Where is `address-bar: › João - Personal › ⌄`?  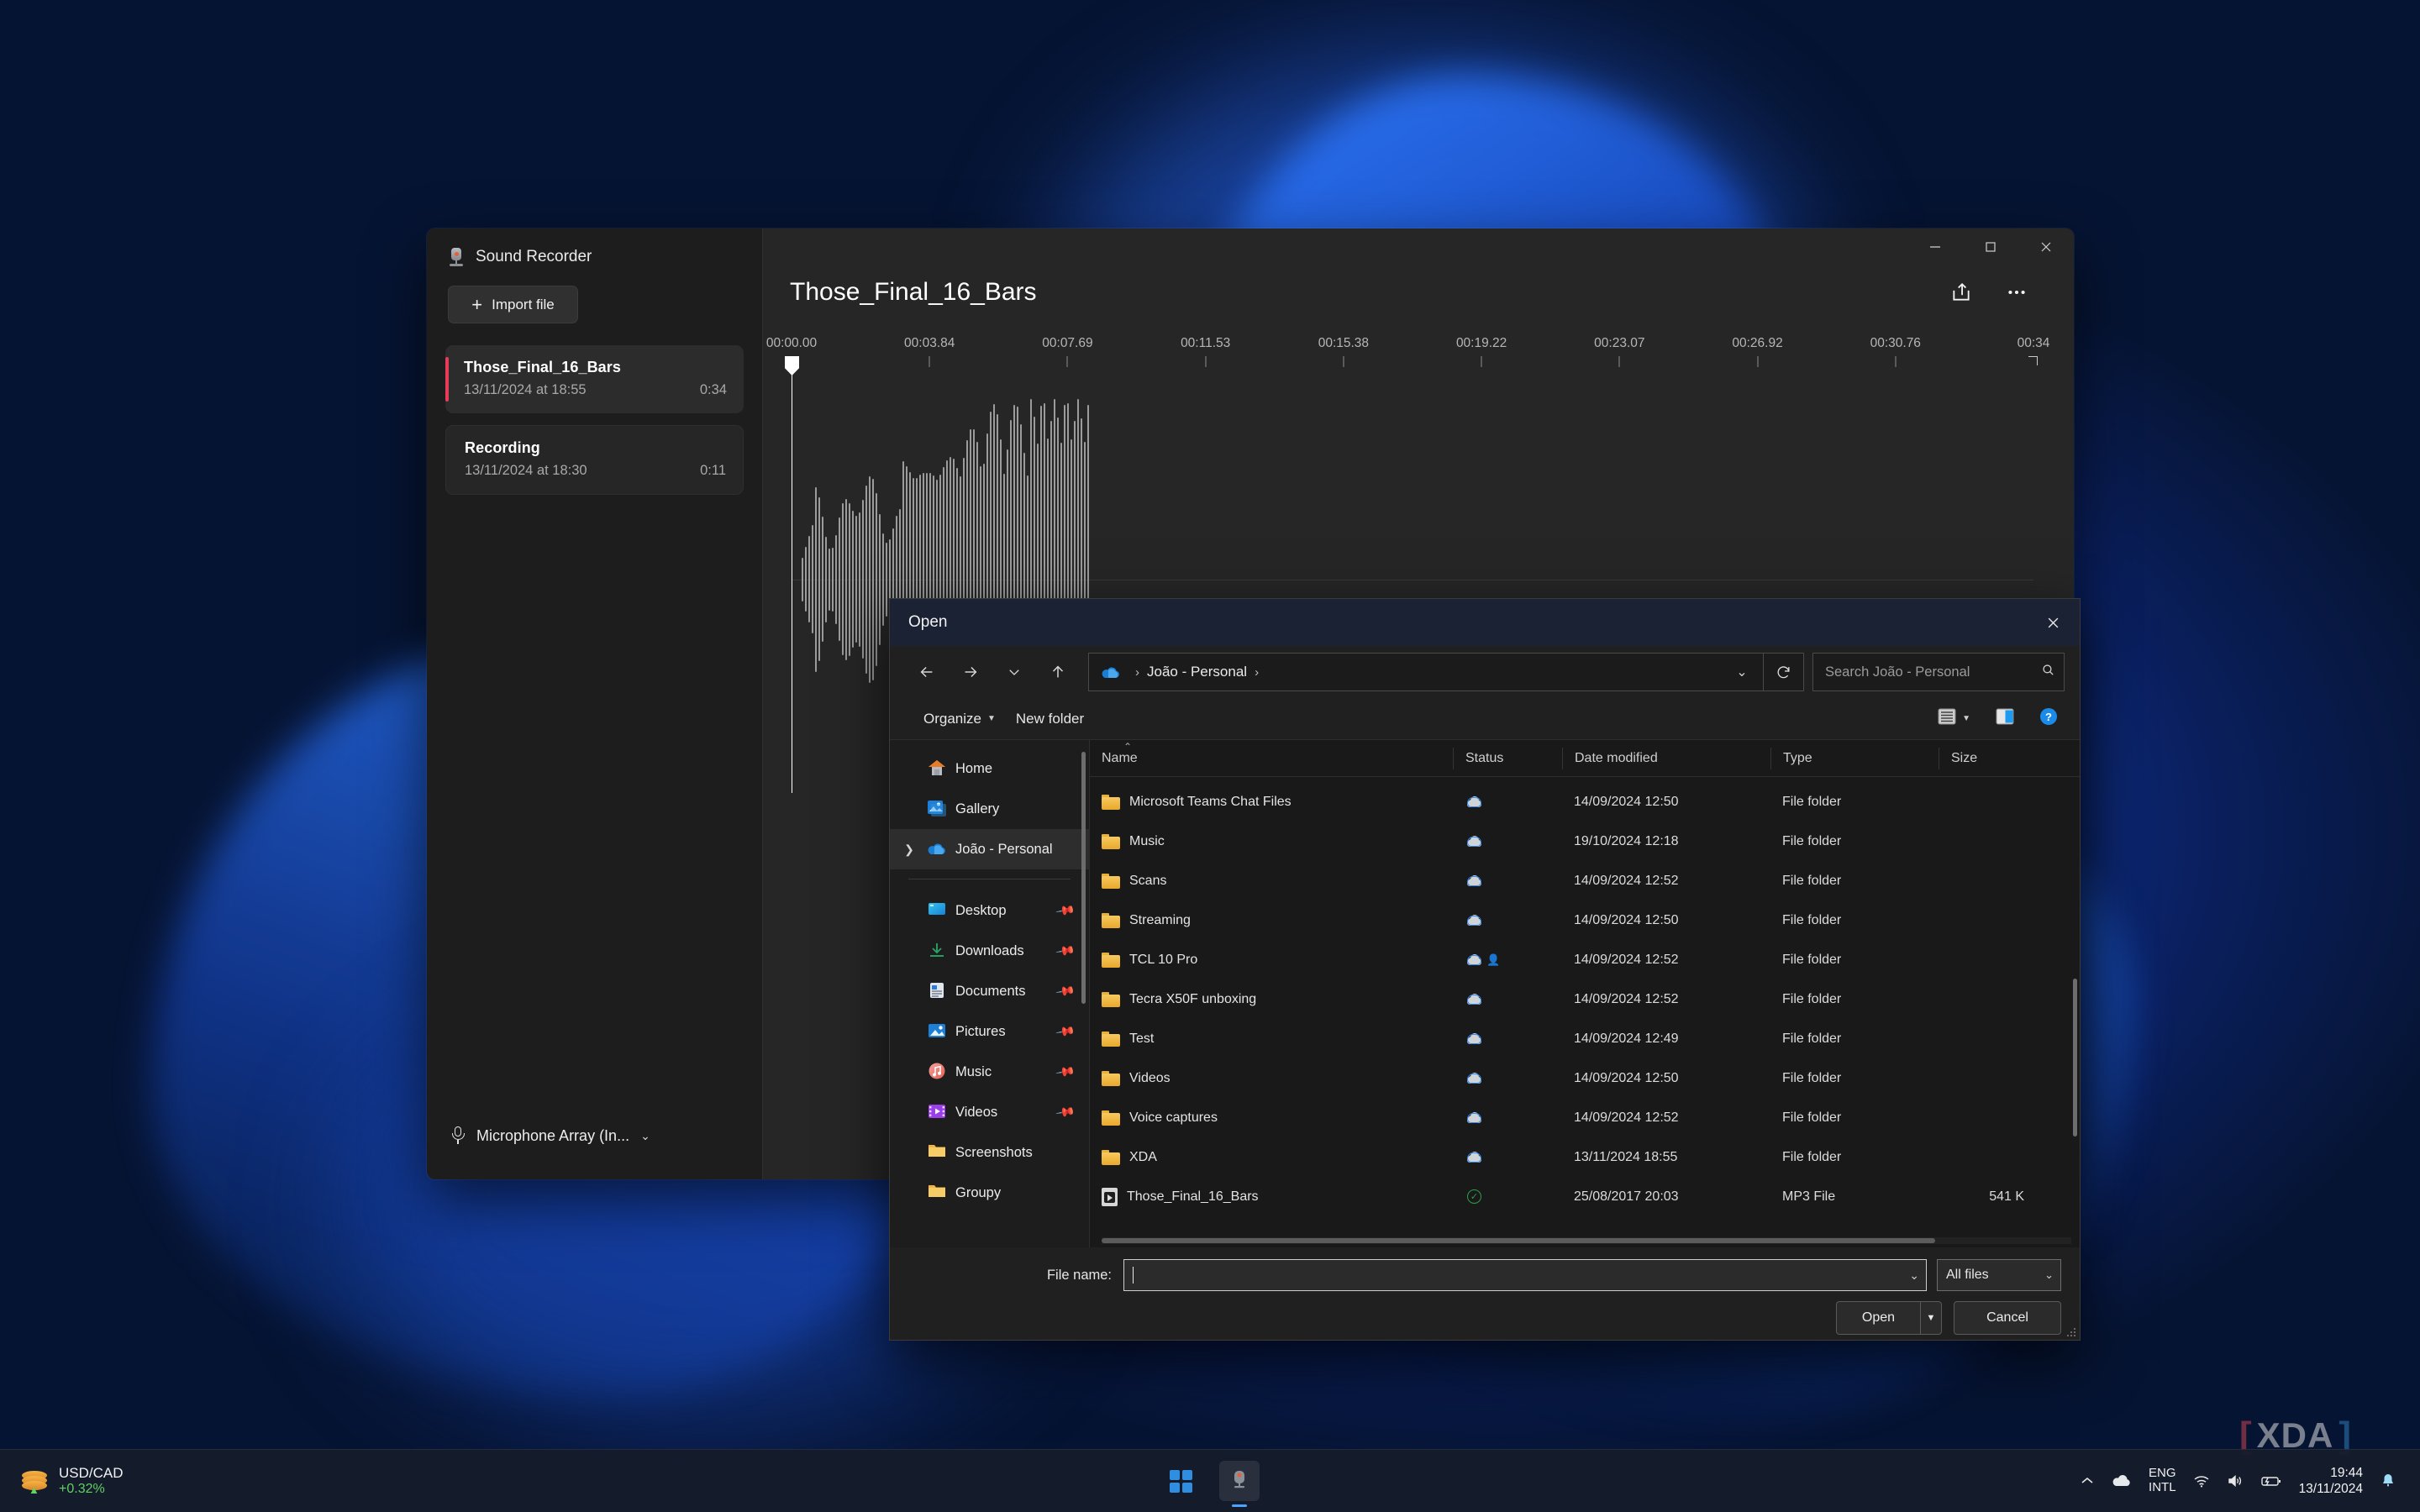
address-bar: › João - Personal › ⌄ is located at coordinates (1426, 672).